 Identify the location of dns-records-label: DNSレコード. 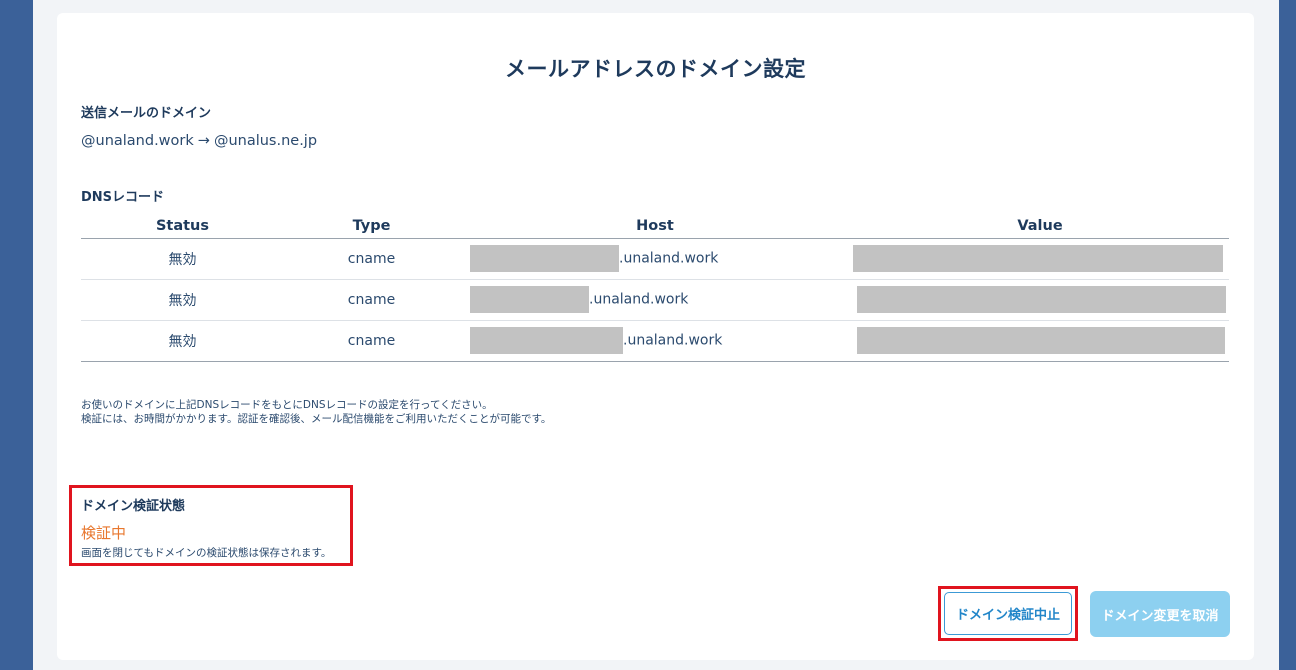
(123, 197).